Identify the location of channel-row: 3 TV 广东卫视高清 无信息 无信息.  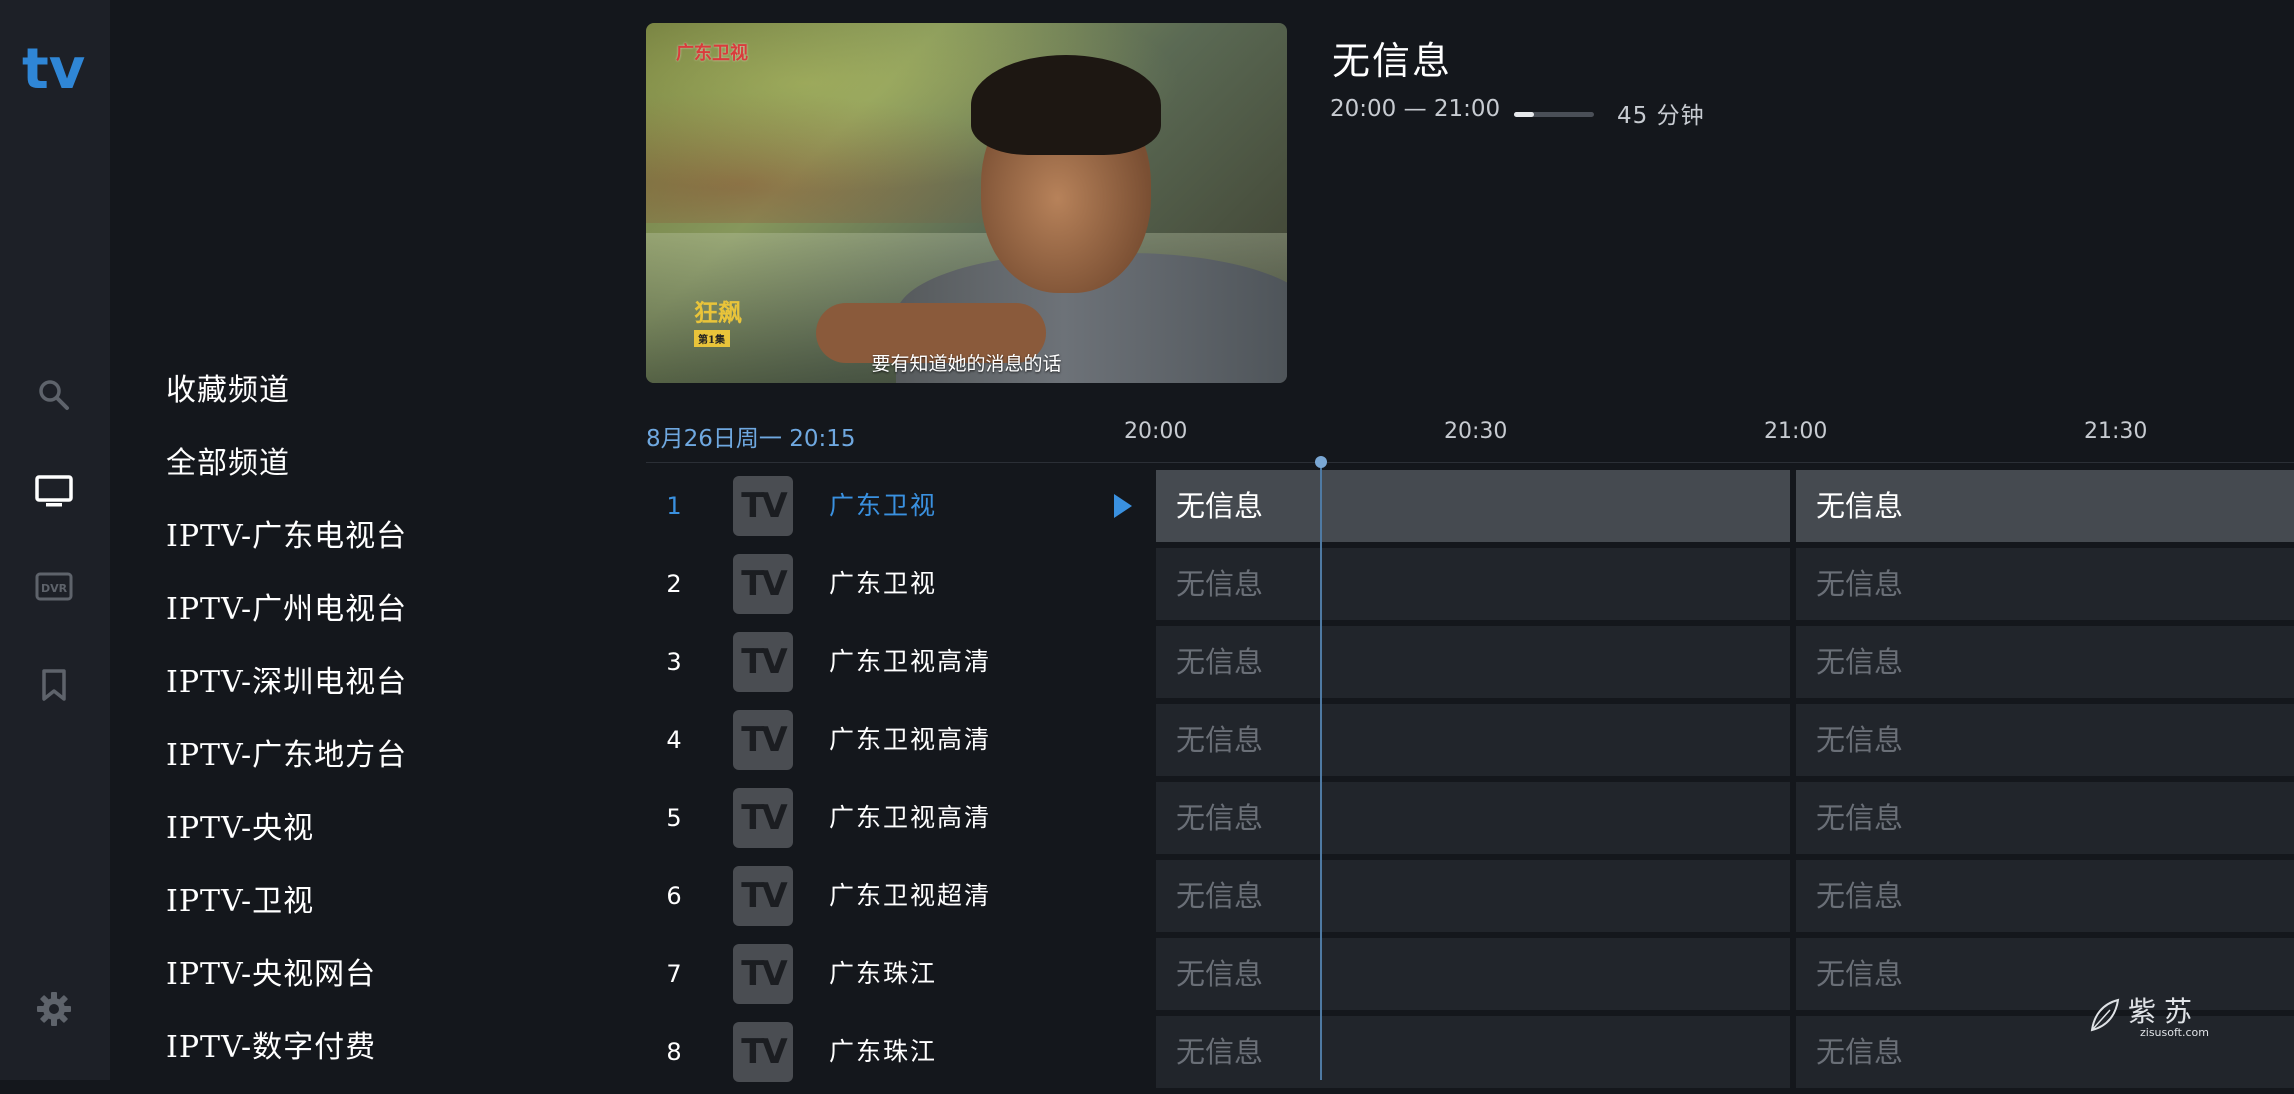
(1470, 665).